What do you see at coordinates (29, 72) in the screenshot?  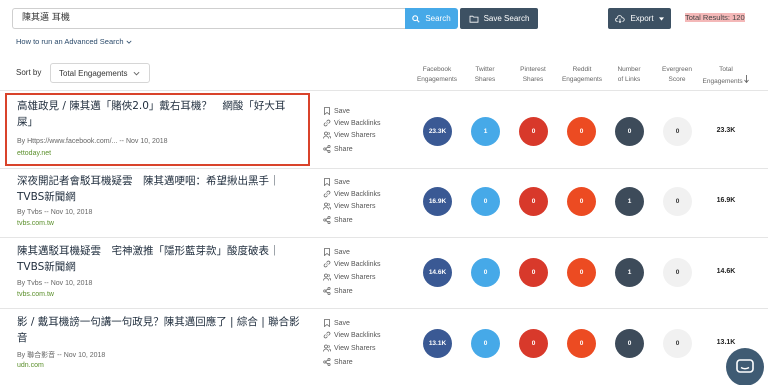 I see `sort-label: Sort by` at bounding box center [29, 72].